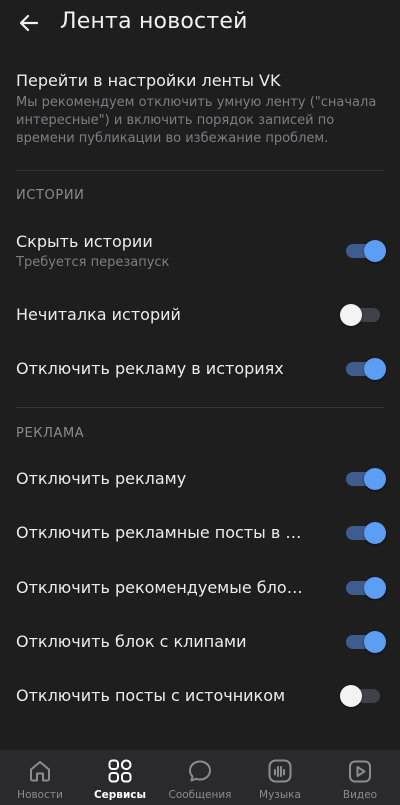  Describe the element at coordinates (366, 369) in the screenshot. I see `toggle-disable-story-ads` at that location.